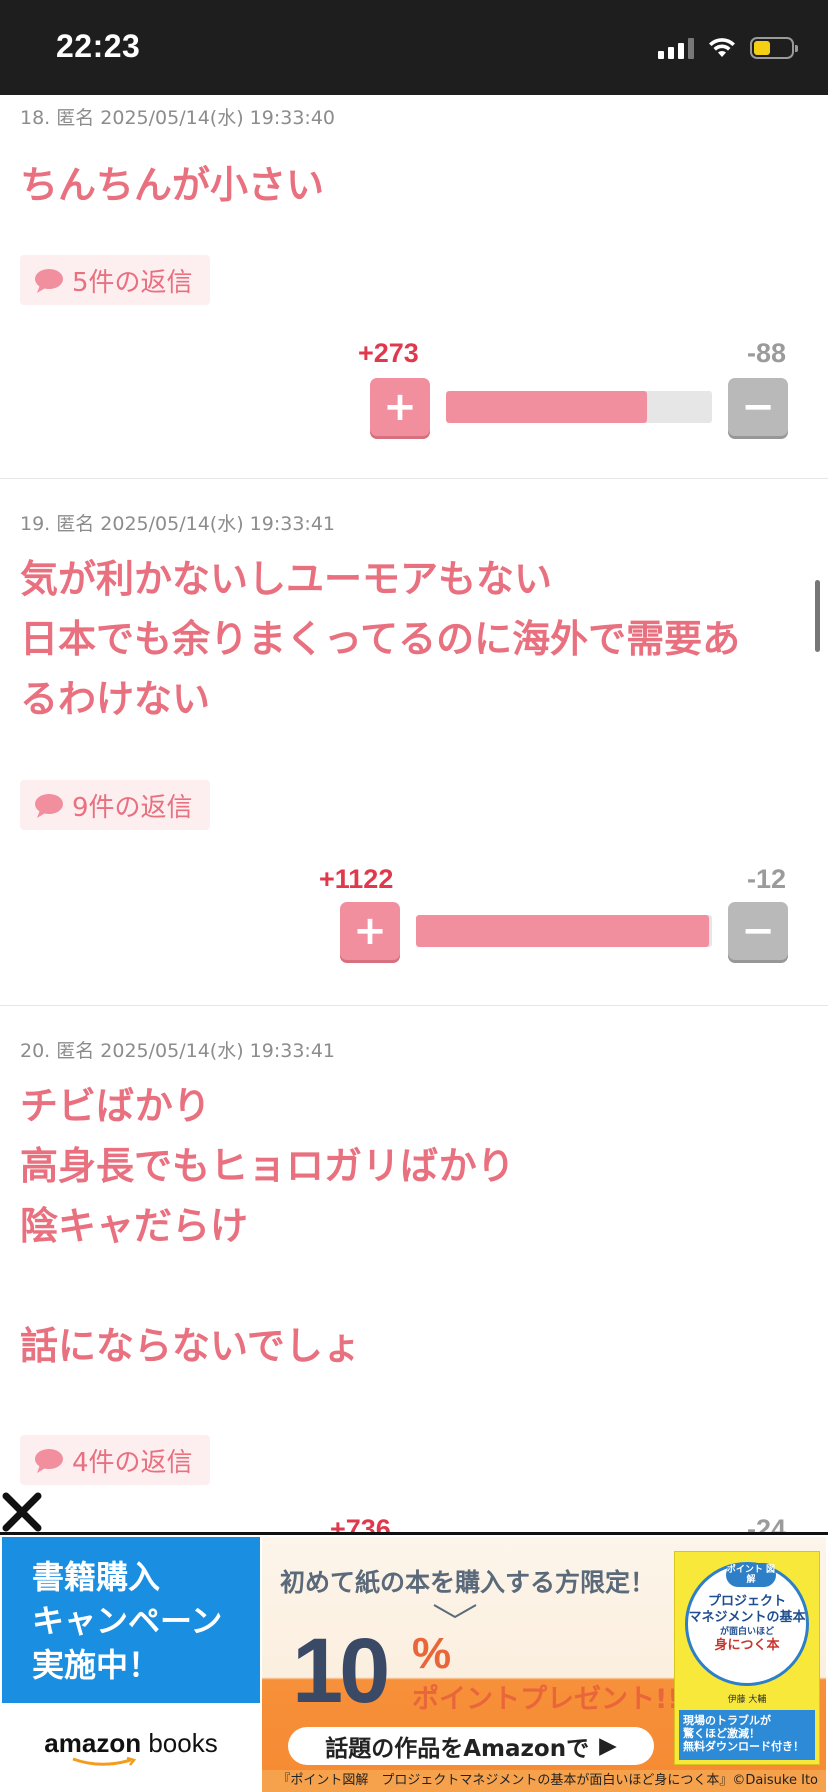  What do you see at coordinates (131, 1620) in the screenshot?
I see `ad-campaign-text: 書籍購入 キャンペーン 実施中！` at bounding box center [131, 1620].